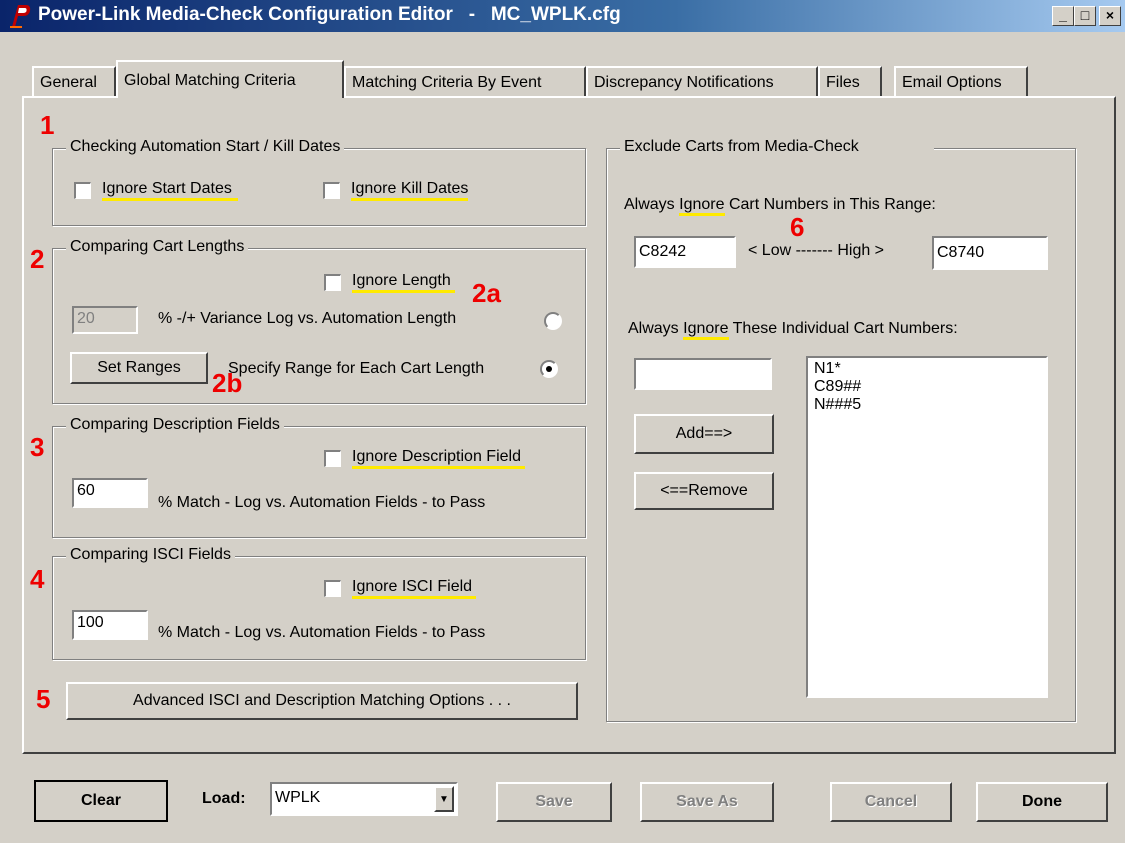  What do you see at coordinates (332, 588) in the screenshot?
I see `ignore-isci-checkbox` at bounding box center [332, 588].